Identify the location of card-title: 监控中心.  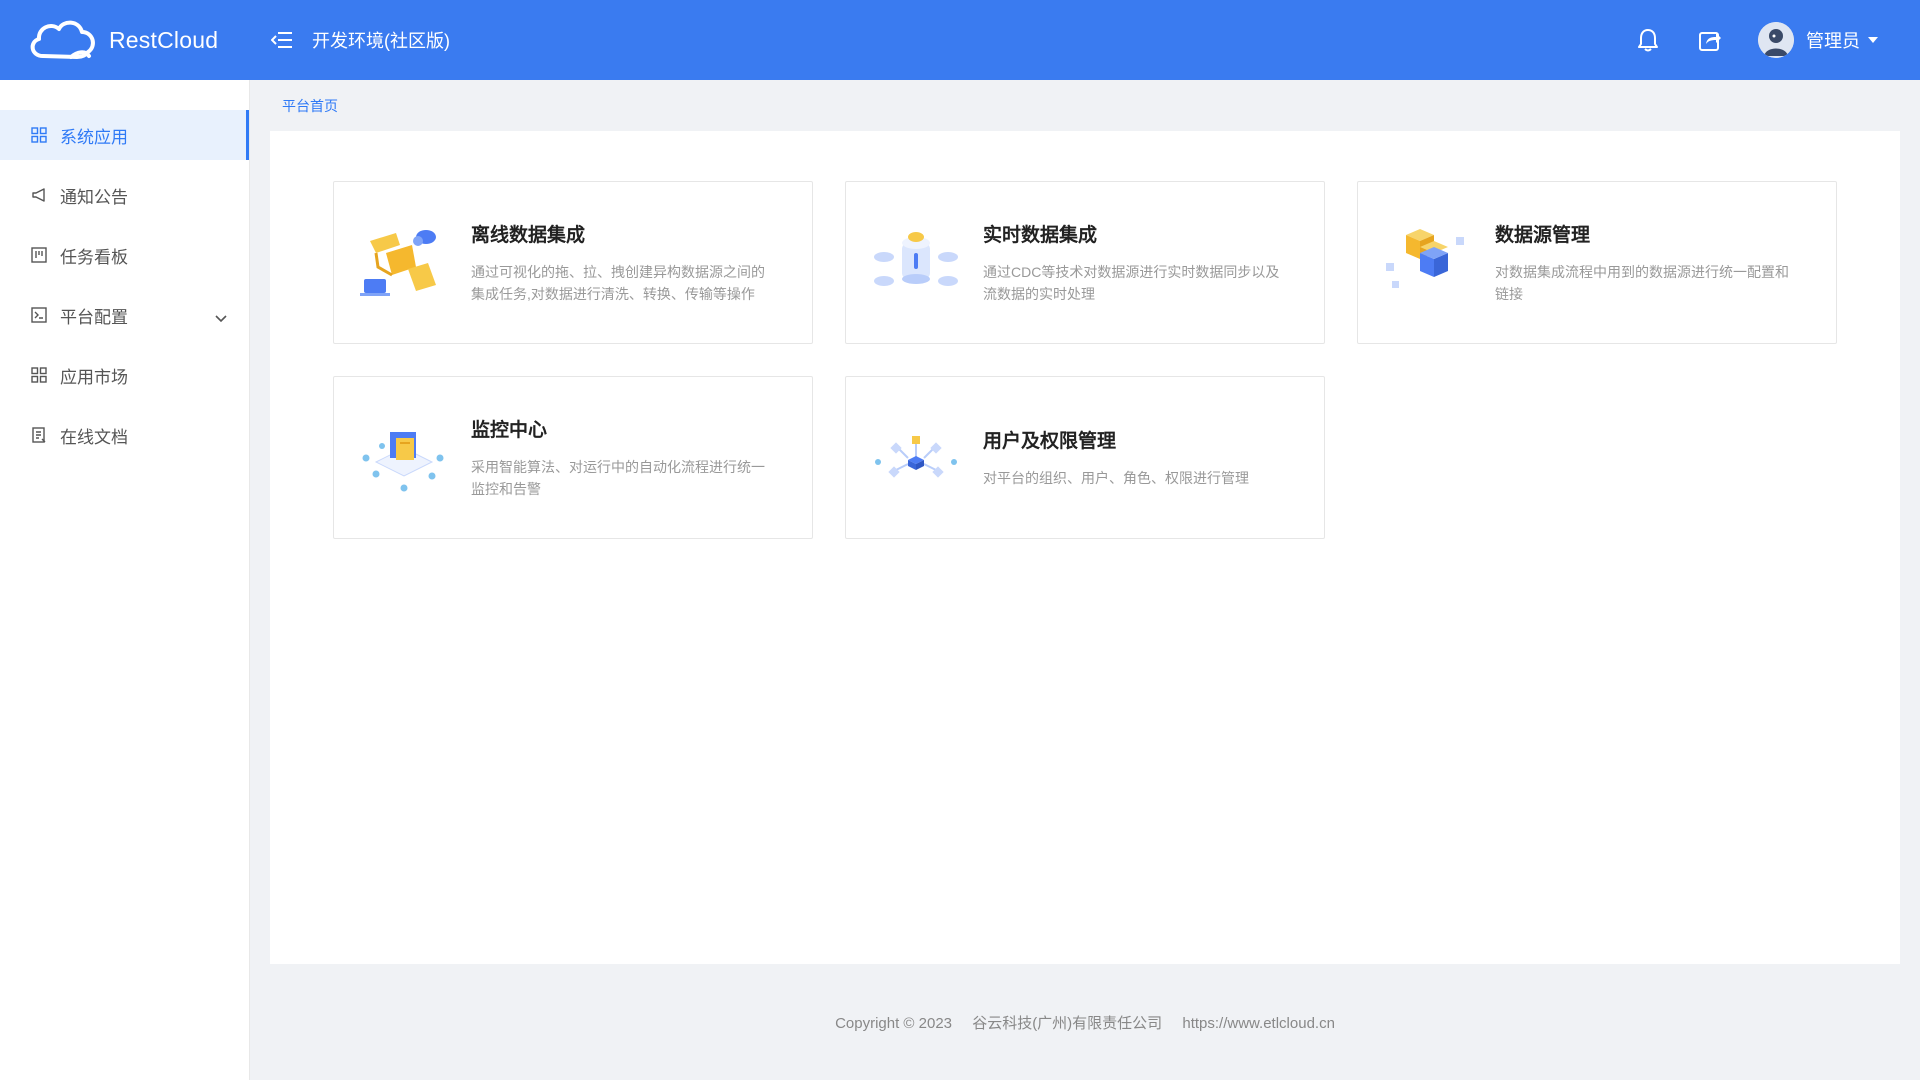
(509, 430).